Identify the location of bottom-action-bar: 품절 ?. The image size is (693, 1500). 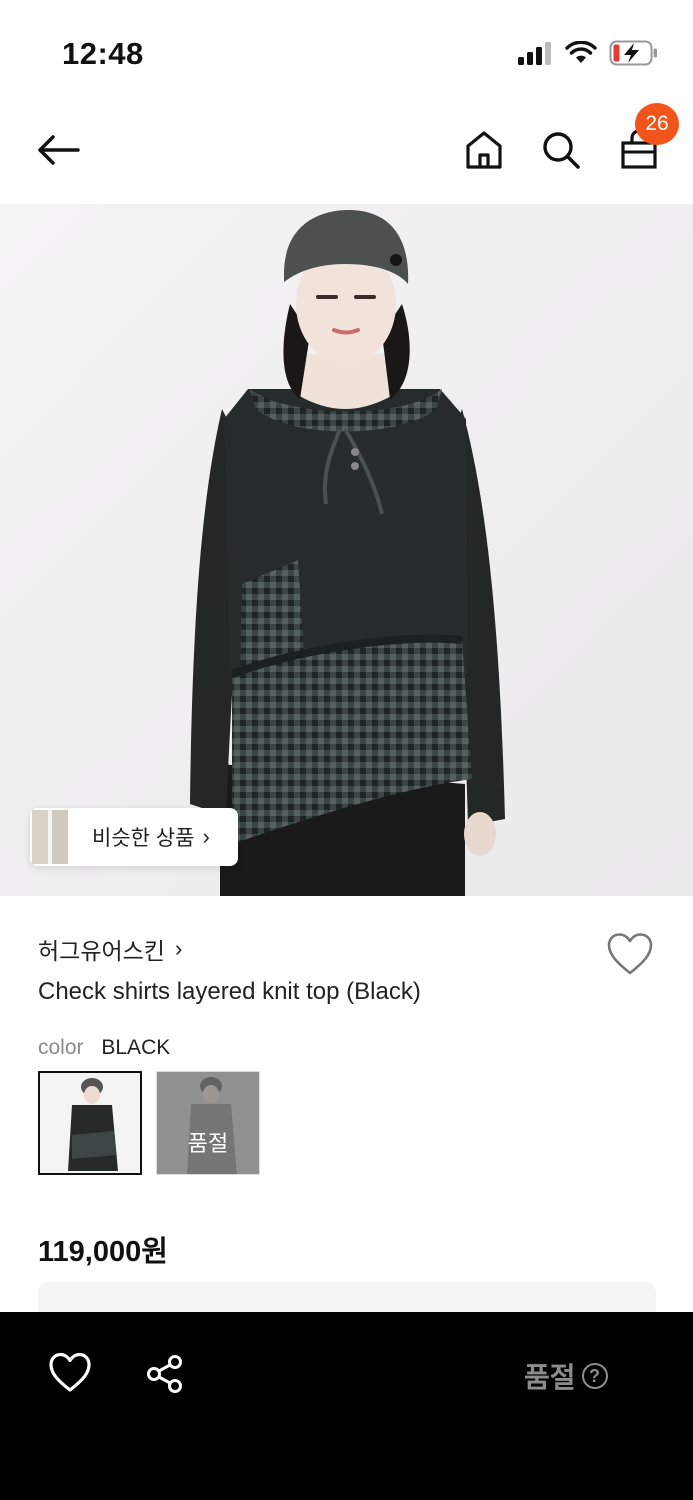
(346, 1406).